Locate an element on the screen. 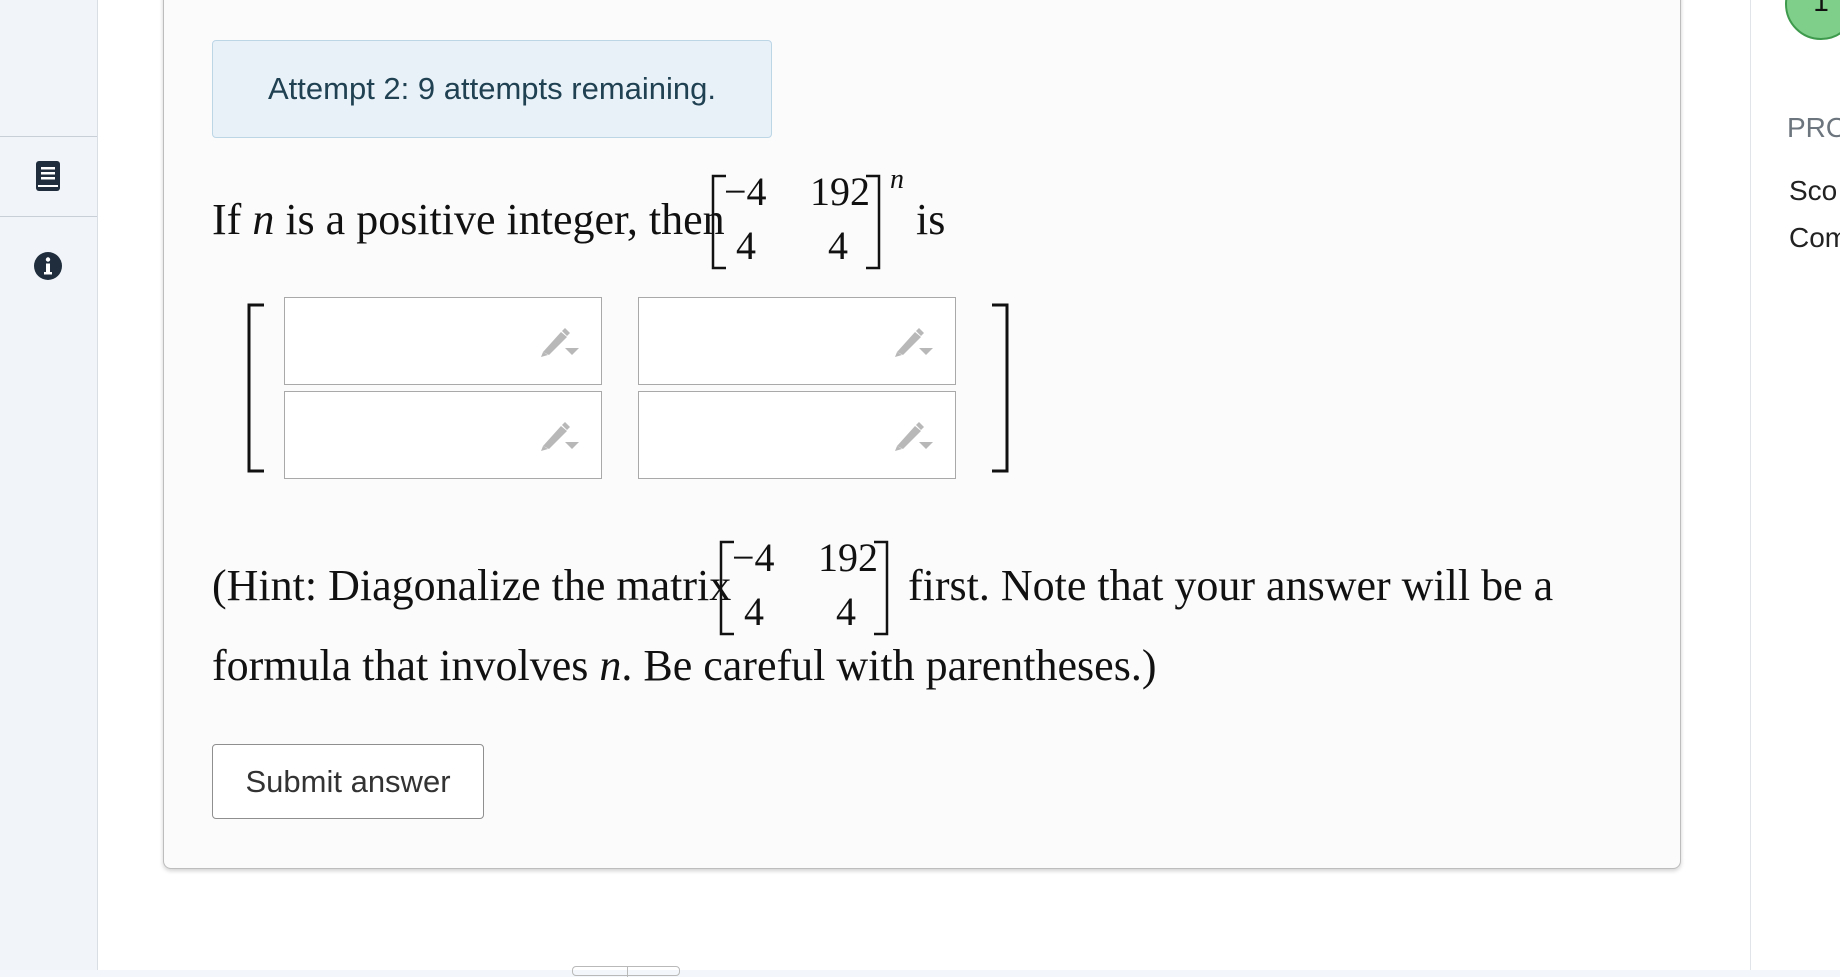  completion-label: Com is located at coordinates (1814, 237).